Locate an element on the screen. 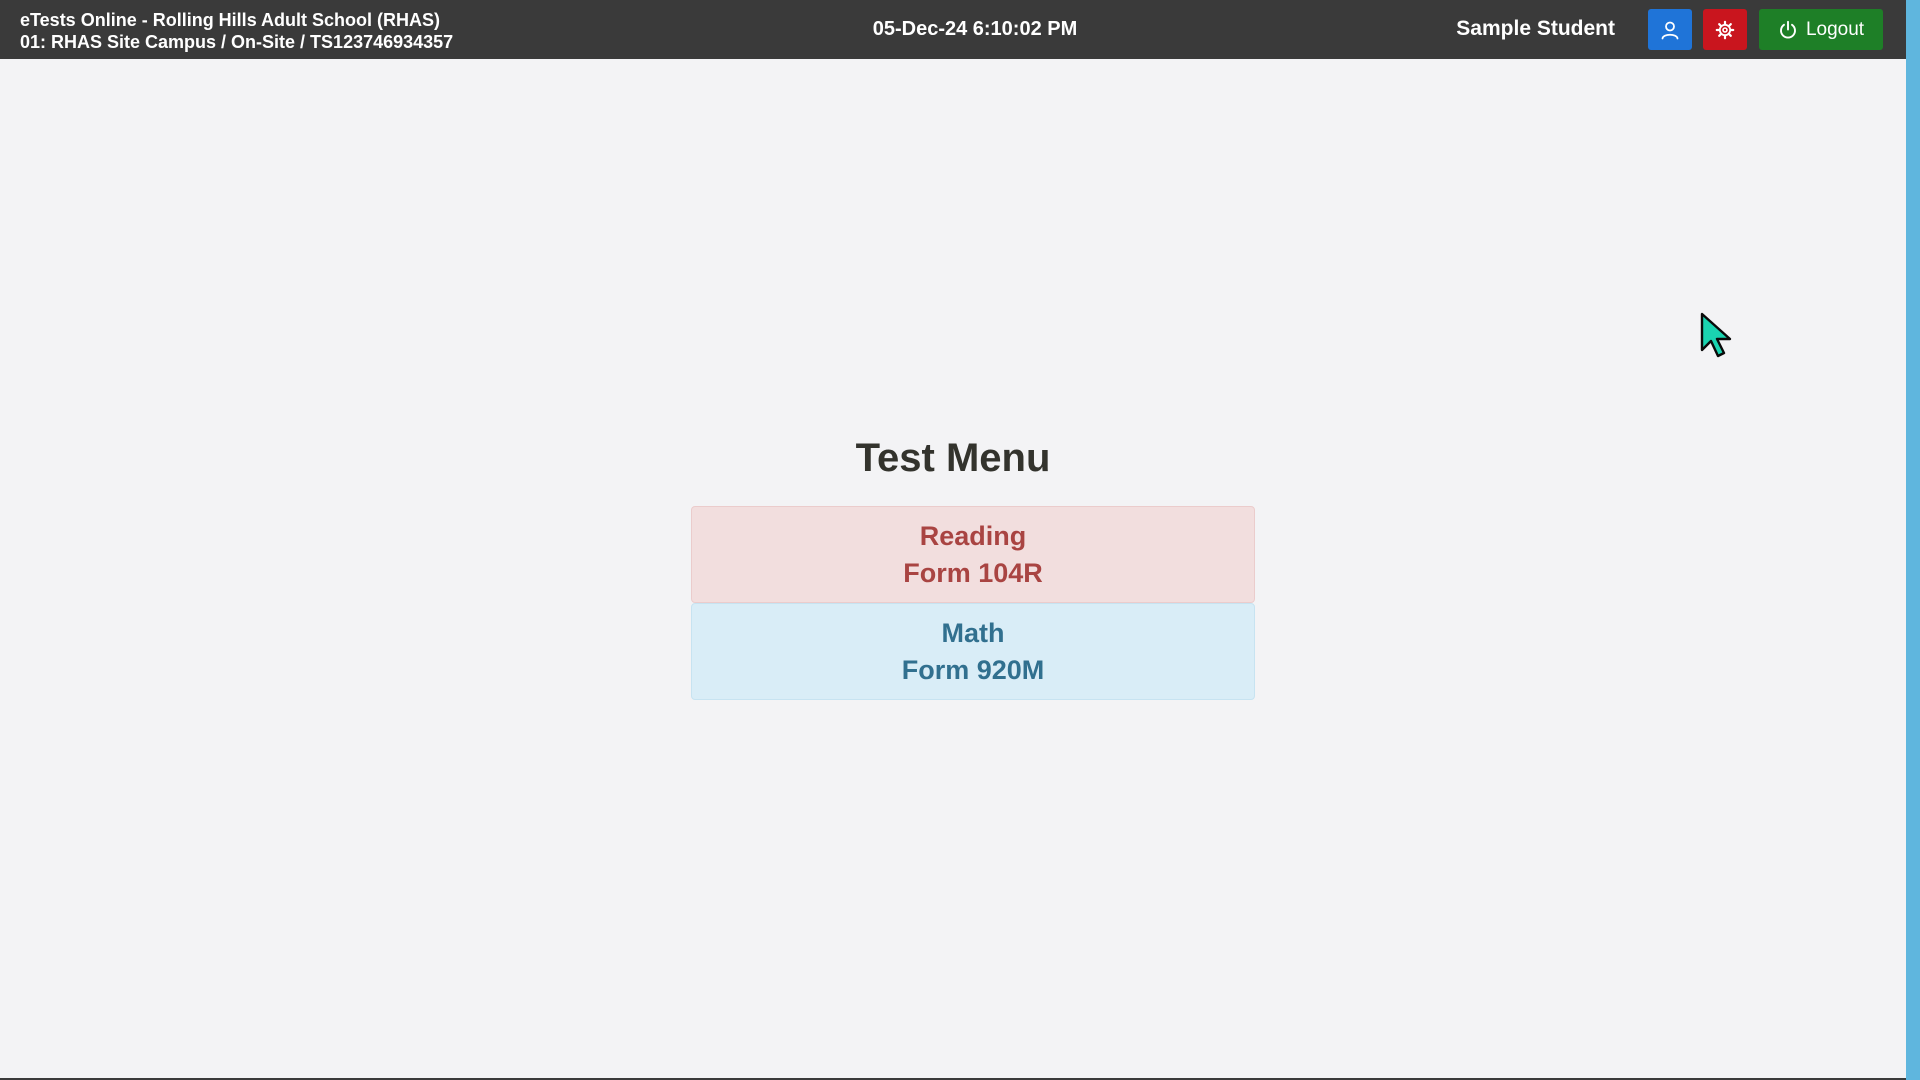 The image size is (1920, 1080). test-form: Form 104R is located at coordinates (973, 572).